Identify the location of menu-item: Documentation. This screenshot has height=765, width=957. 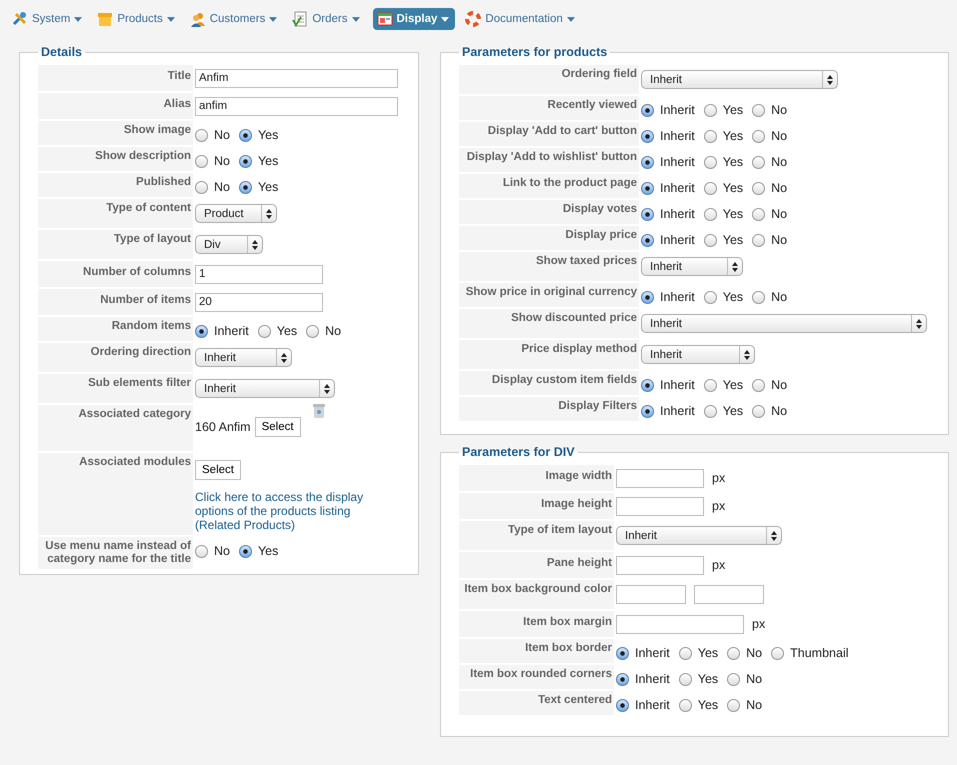
(521, 19).